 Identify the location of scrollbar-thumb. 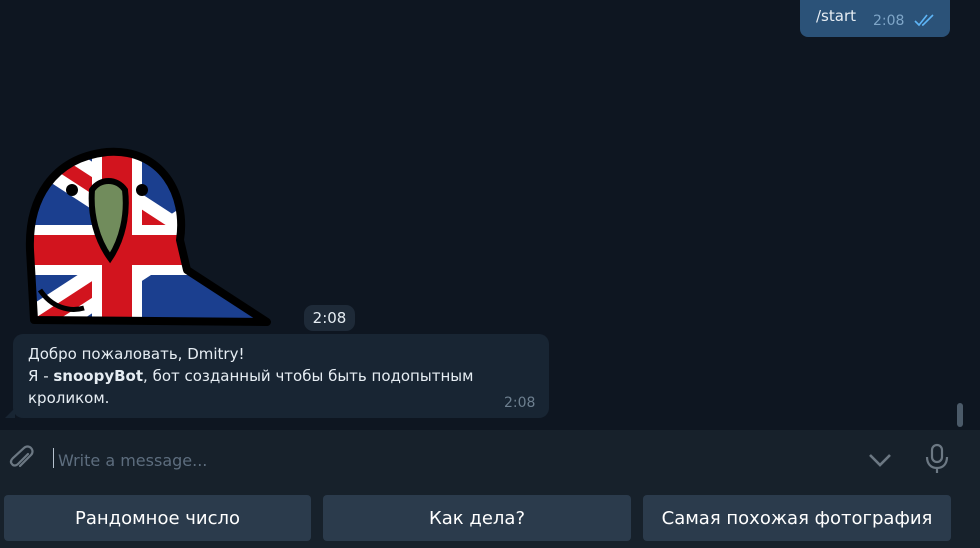
(960, 415).